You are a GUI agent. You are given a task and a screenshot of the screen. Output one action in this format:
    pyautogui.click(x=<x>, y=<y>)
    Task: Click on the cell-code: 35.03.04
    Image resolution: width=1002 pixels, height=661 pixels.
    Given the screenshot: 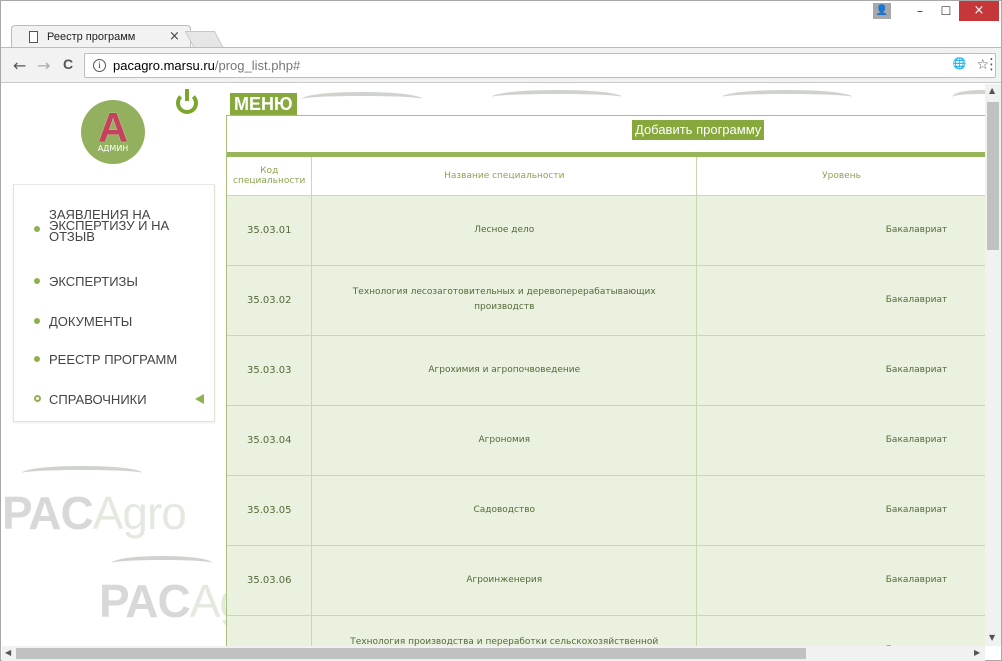 What is the action you would take?
    pyautogui.click(x=270, y=440)
    